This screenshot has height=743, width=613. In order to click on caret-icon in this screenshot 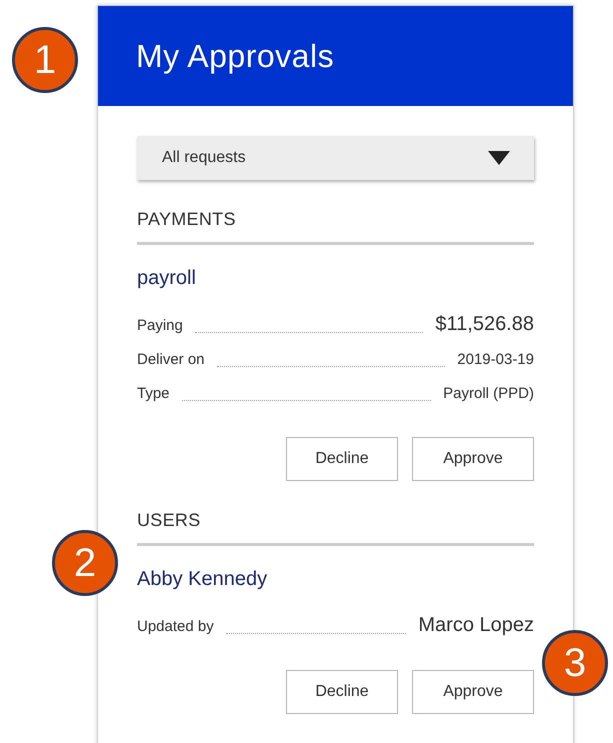, I will do `click(499, 158)`.